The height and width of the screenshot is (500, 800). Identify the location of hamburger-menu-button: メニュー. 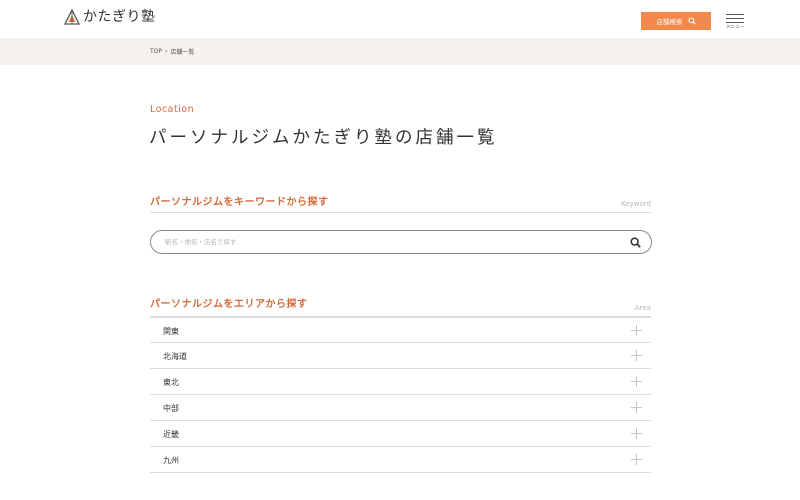
(735, 23).